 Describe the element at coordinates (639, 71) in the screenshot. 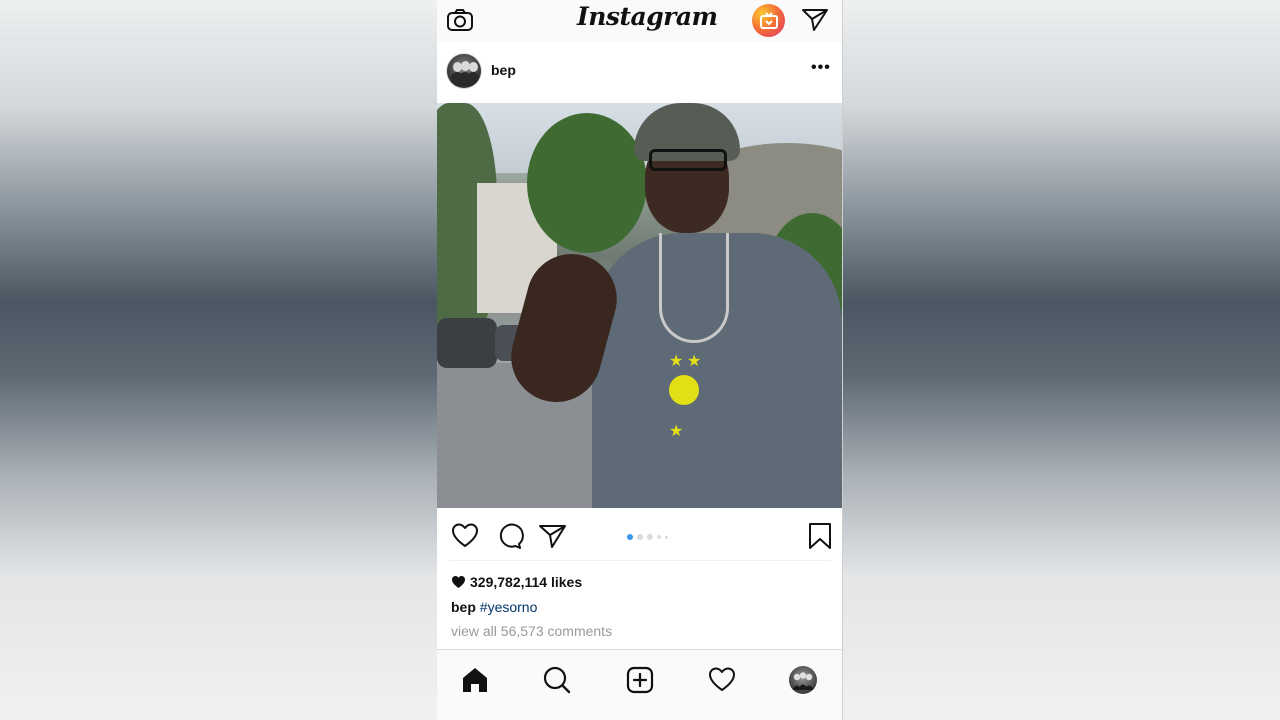

I see `post-header: bep •••` at that location.